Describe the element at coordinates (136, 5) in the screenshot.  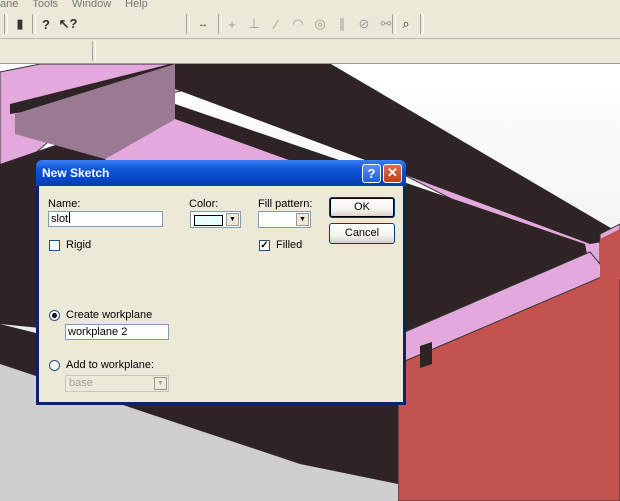
I see `menu-item-help: Help` at that location.